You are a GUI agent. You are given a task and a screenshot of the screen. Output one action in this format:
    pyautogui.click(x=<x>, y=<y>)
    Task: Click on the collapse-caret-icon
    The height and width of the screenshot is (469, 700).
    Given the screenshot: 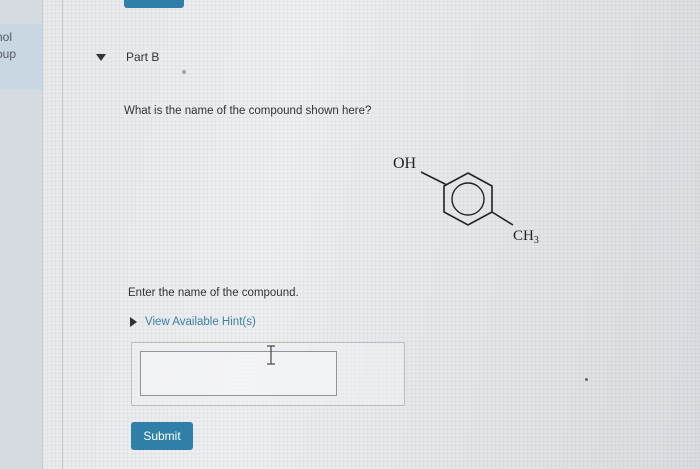 What is the action you would take?
    pyautogui.click(x=101, y=57)
    